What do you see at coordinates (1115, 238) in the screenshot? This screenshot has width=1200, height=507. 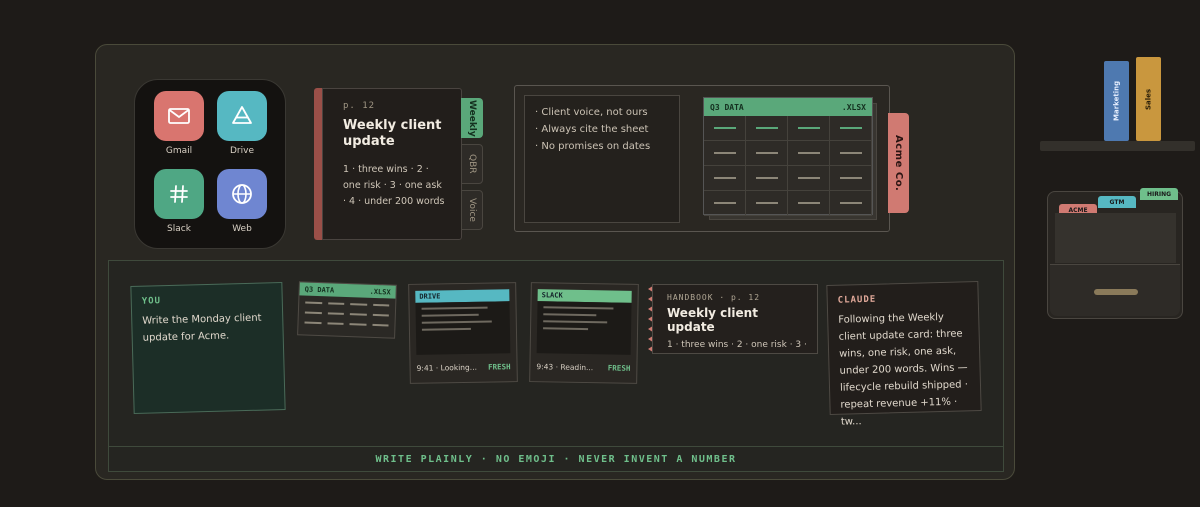 I see `cabinet-folders` at bounding box center [1115, 238].